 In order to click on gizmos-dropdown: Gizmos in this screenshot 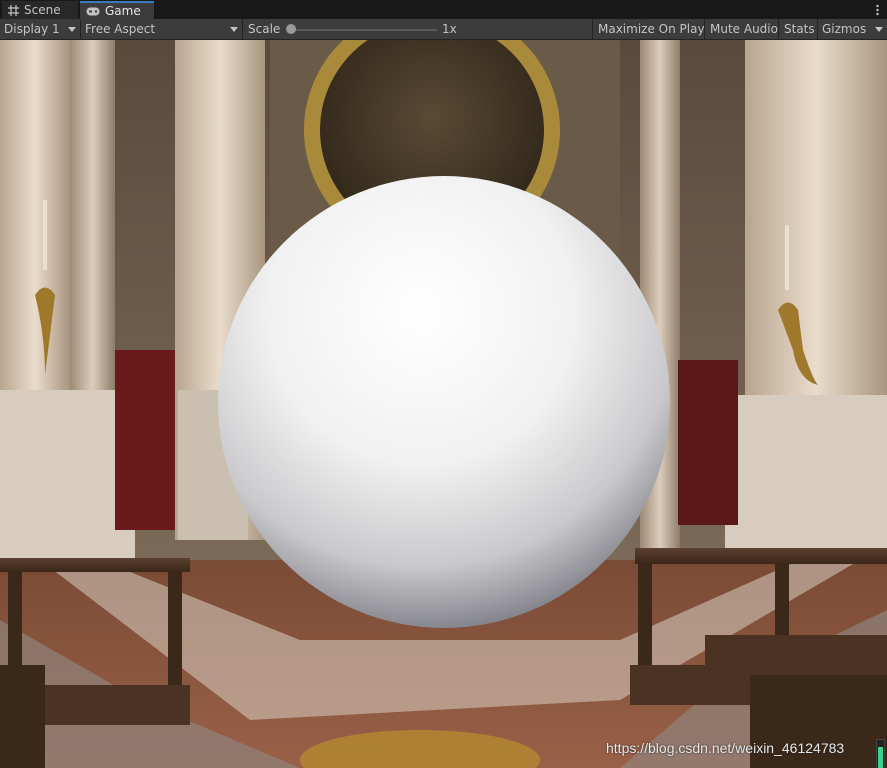, I will do `click(852, 29)`.